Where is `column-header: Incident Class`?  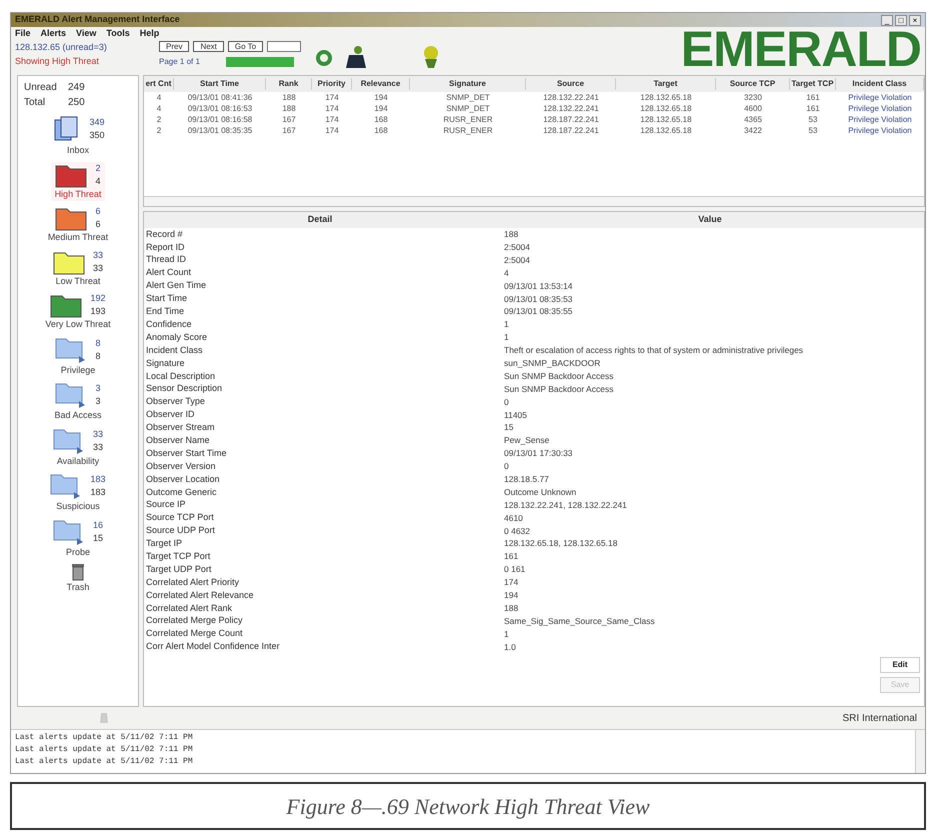 column-header: Incident Class is located at coordinates (880, 84).